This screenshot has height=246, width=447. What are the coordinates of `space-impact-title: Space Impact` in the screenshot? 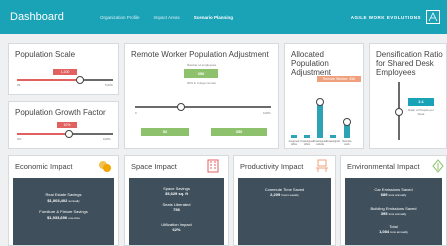 It's located at (154, 166).